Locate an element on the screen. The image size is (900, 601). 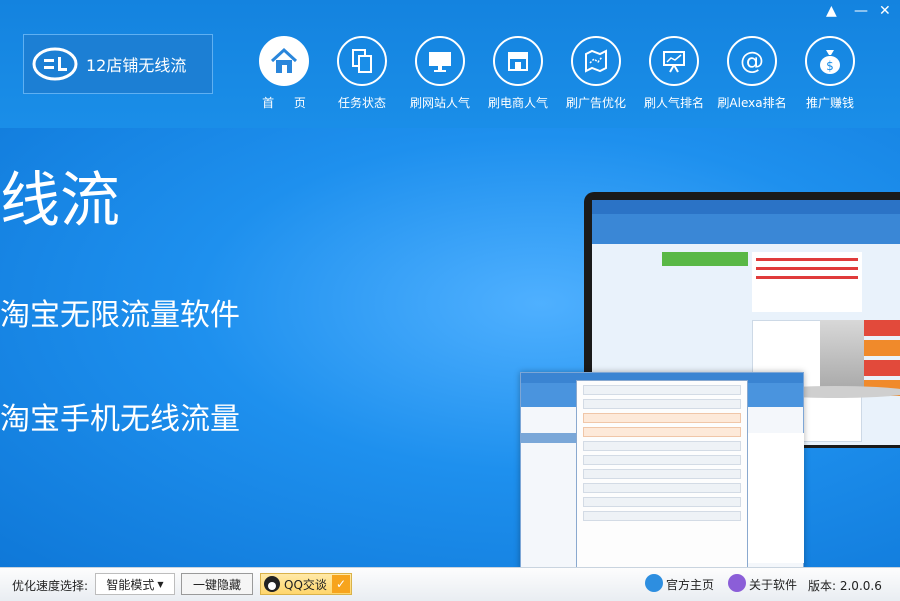
documents-icon is located at coordinates (362, 61).